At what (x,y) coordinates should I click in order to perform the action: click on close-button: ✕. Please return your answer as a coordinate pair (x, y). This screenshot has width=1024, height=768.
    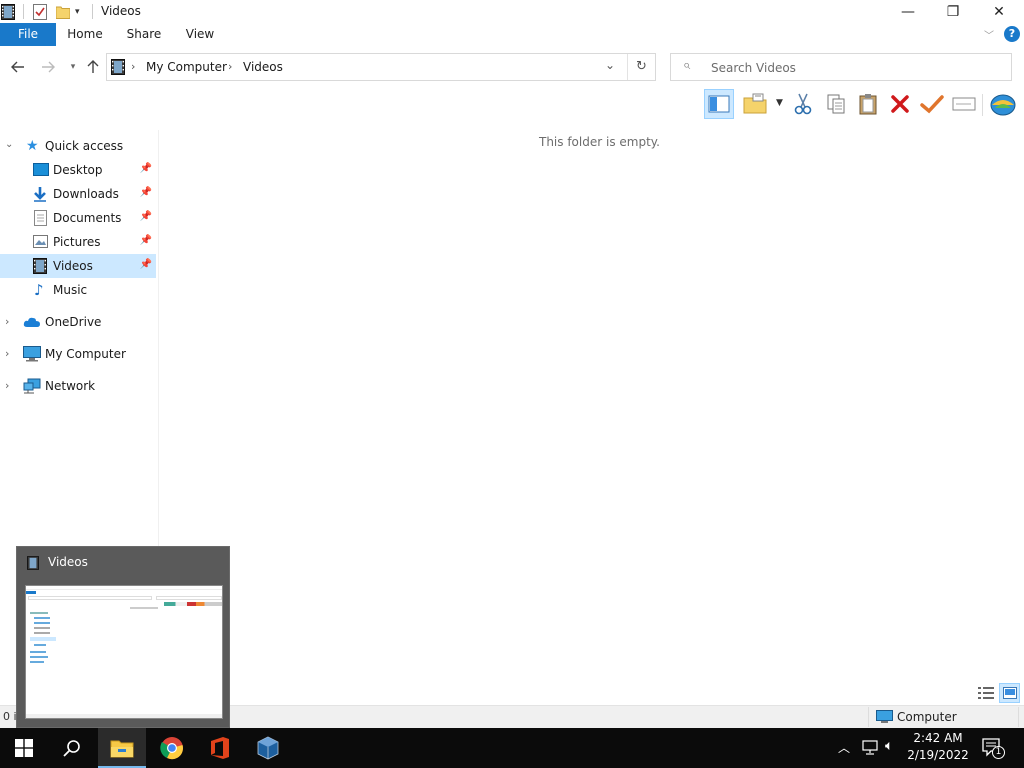
    Looking at the image, I should click on (999, 11).